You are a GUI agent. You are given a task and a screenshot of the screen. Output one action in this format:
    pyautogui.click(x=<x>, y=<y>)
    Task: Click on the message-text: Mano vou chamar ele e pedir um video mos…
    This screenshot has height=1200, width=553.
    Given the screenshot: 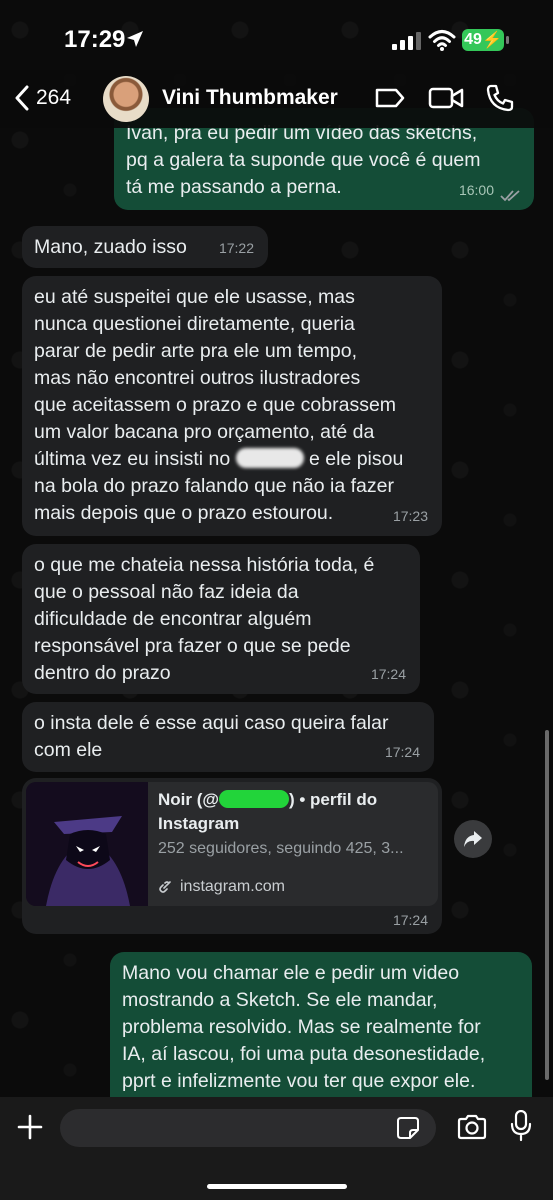 What is the action you would take?
    pyautogui.click(x=304, y=1027)
    